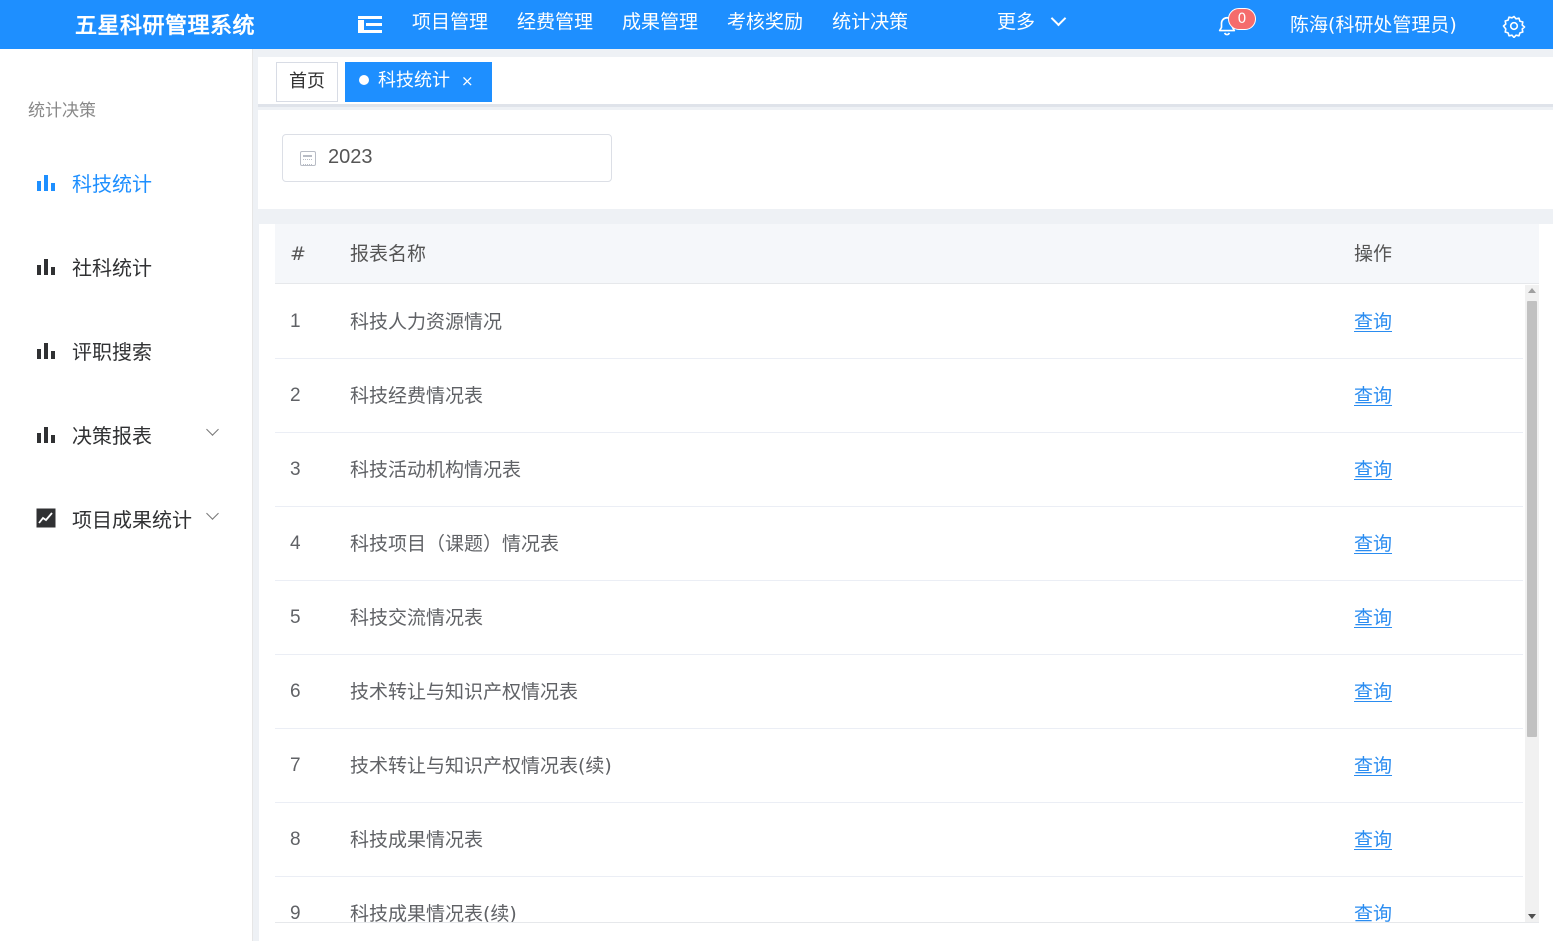 This screenshot has height=941, width=1553. What do you see at coordinates (555, 24) in the screenshot?
I see `nav-item-funding: 经费管理` at bounding box center [555, 24].